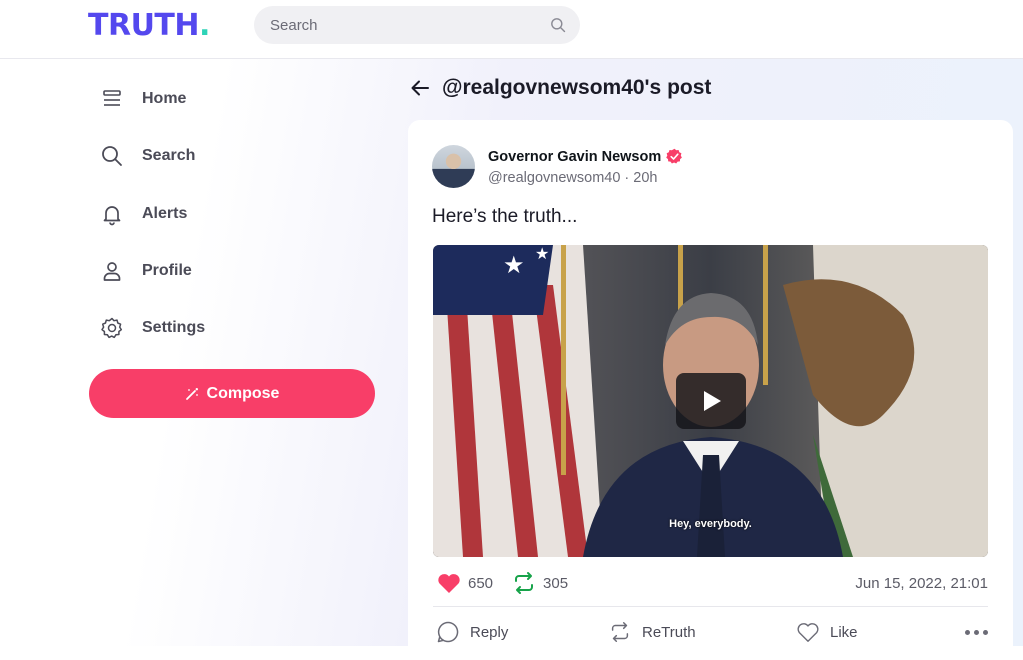  I want to click on post-actions: Reply ReTruth Like, so click(712, 633).